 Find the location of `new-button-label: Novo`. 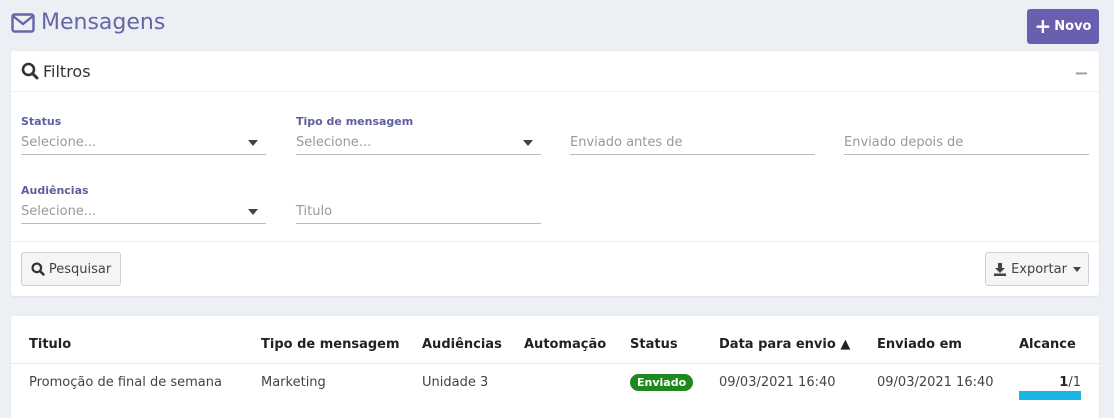

new-button-label: Novo is located at coordinates (1073, 26).